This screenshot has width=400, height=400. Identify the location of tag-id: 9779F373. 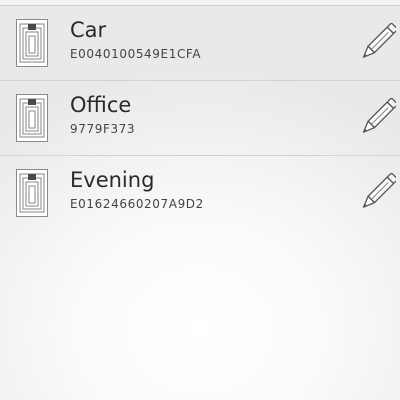
(103, 129).